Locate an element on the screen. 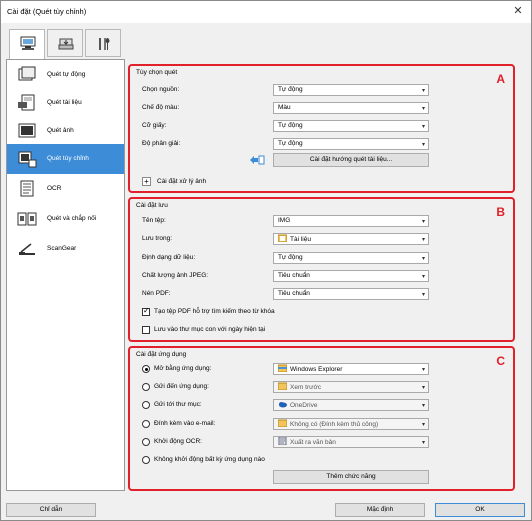  save-in-dropdown: Tài liệu ▾ is located at coordinates (351, 239).